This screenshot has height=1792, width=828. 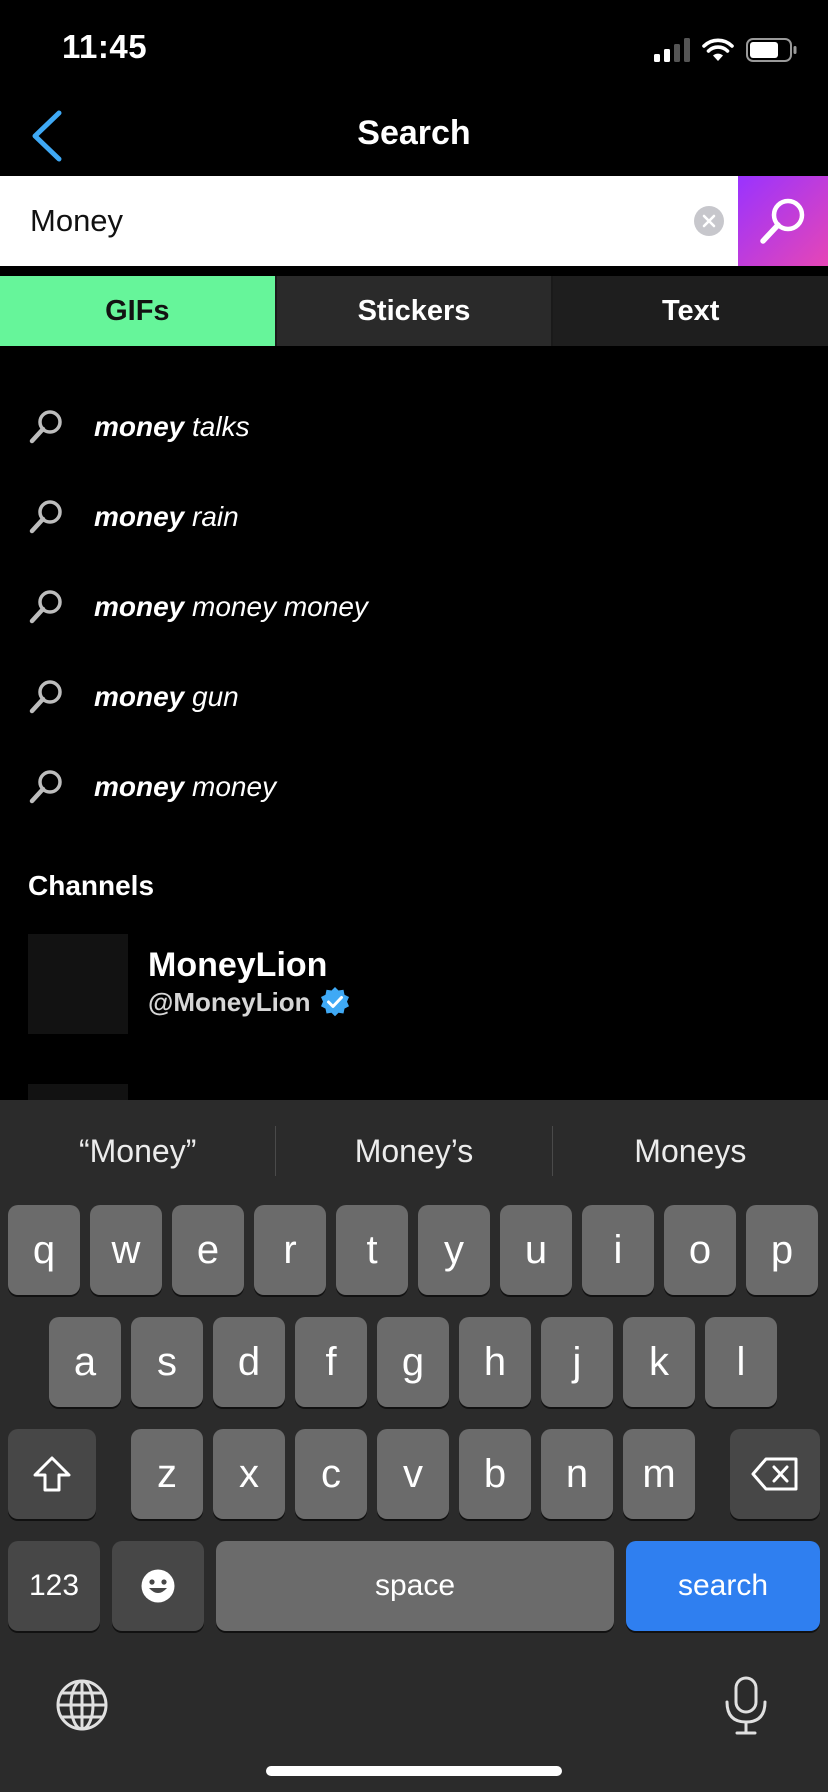 I want to click on key-n: n, so click(x=577, y=1474).